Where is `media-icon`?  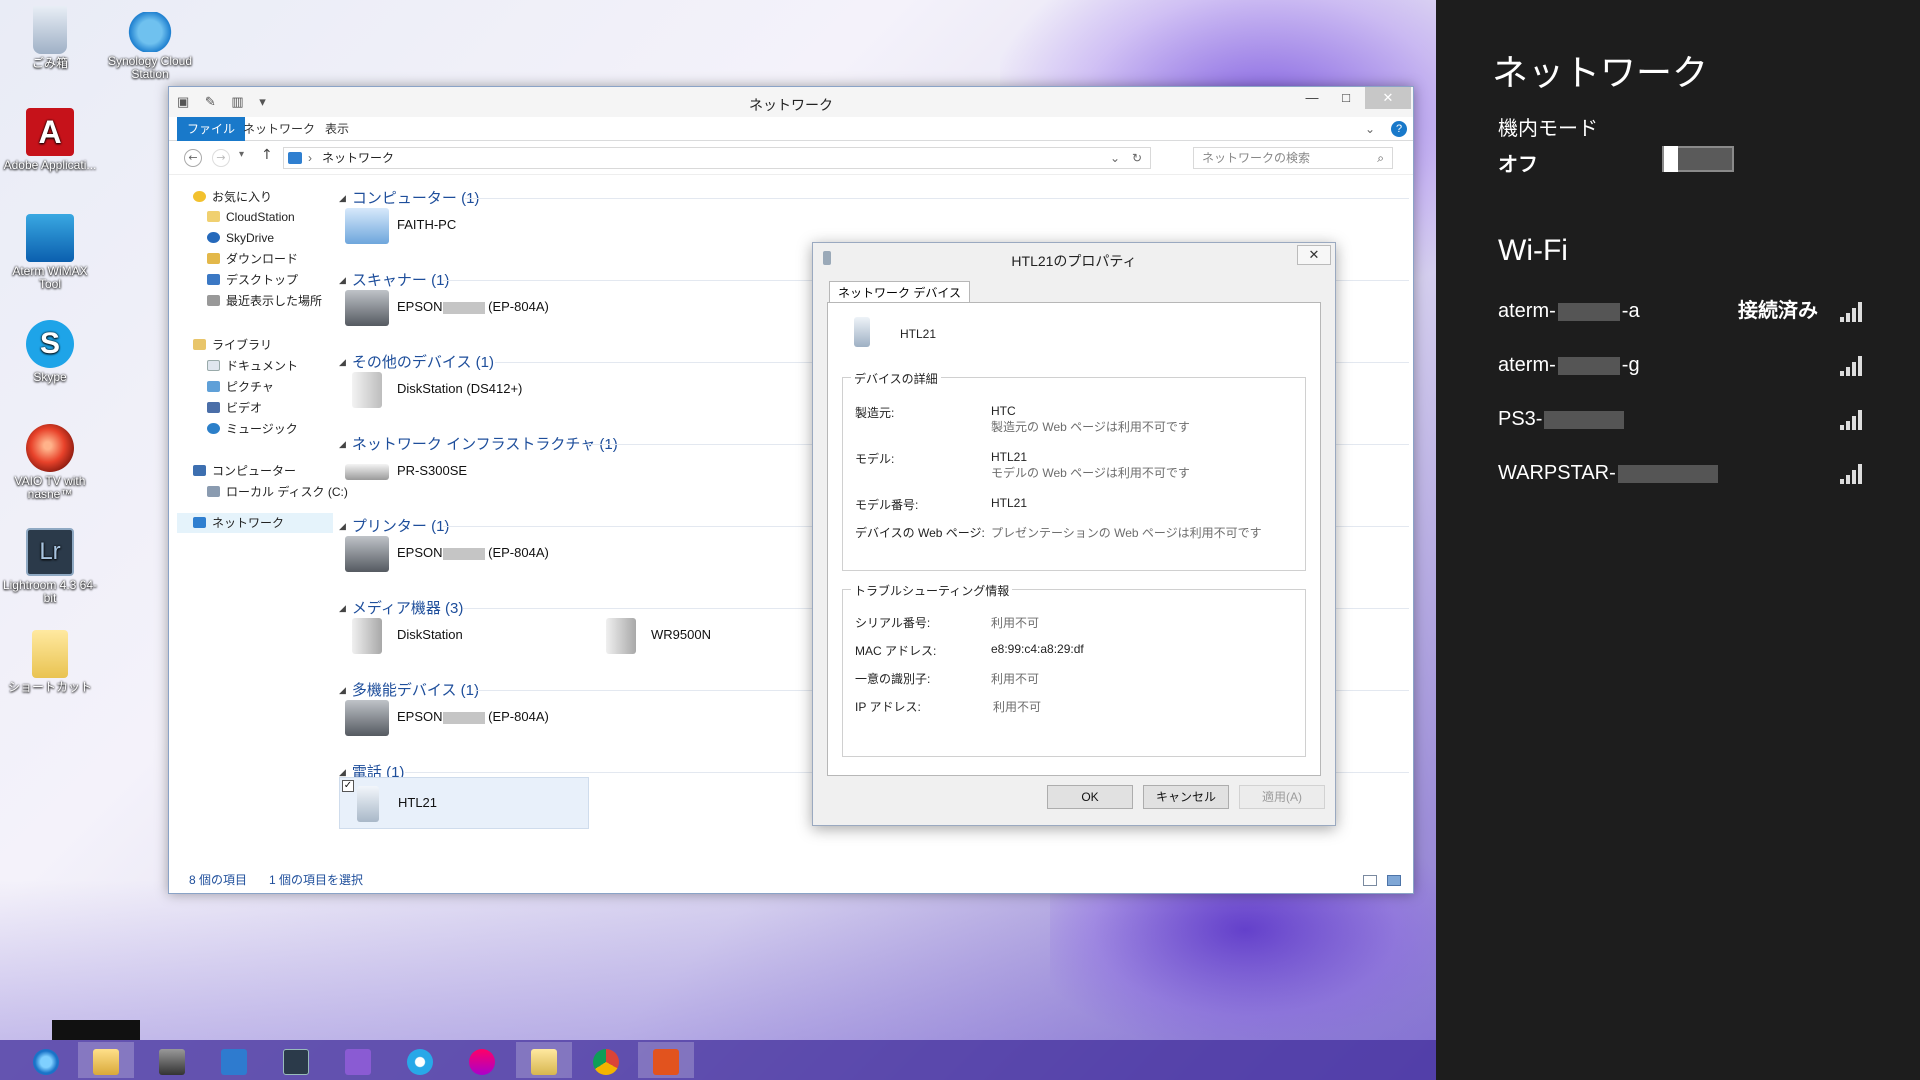
media-icon is located at coordinates (420, 1060).